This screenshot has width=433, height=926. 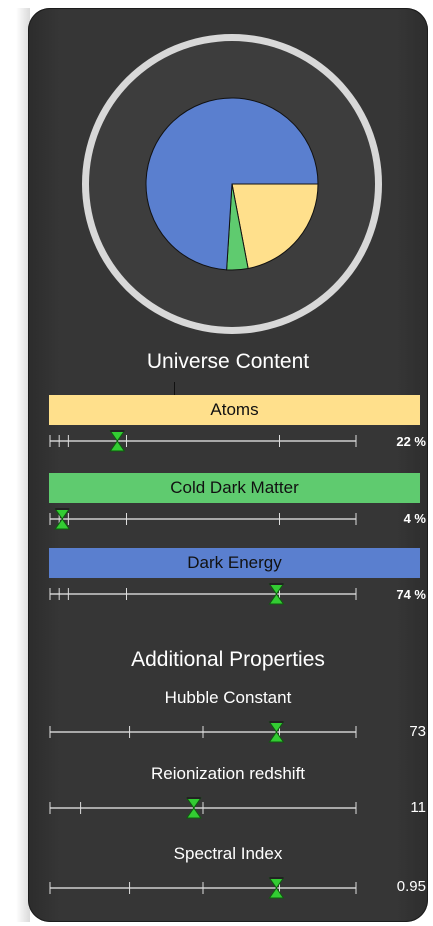 I want to click on dark-energy-slider, so click(x=206, y=594).